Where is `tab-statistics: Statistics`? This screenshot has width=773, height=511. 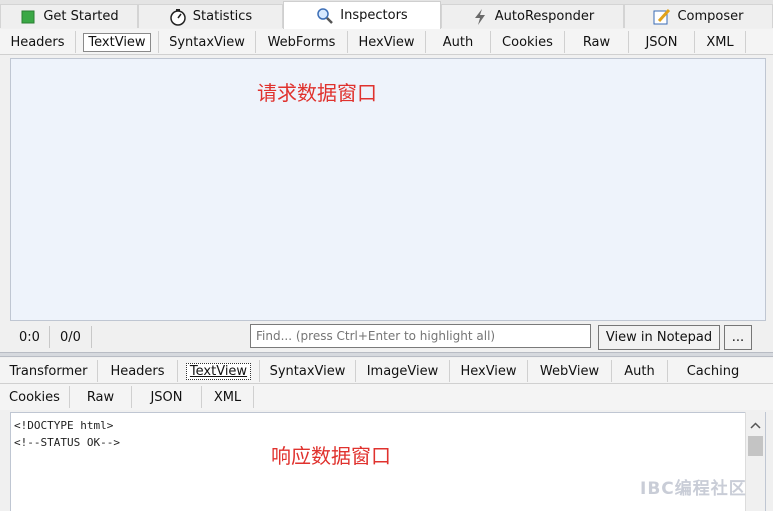 tab-statistics: Statistics is located at coordinates (210, 16).